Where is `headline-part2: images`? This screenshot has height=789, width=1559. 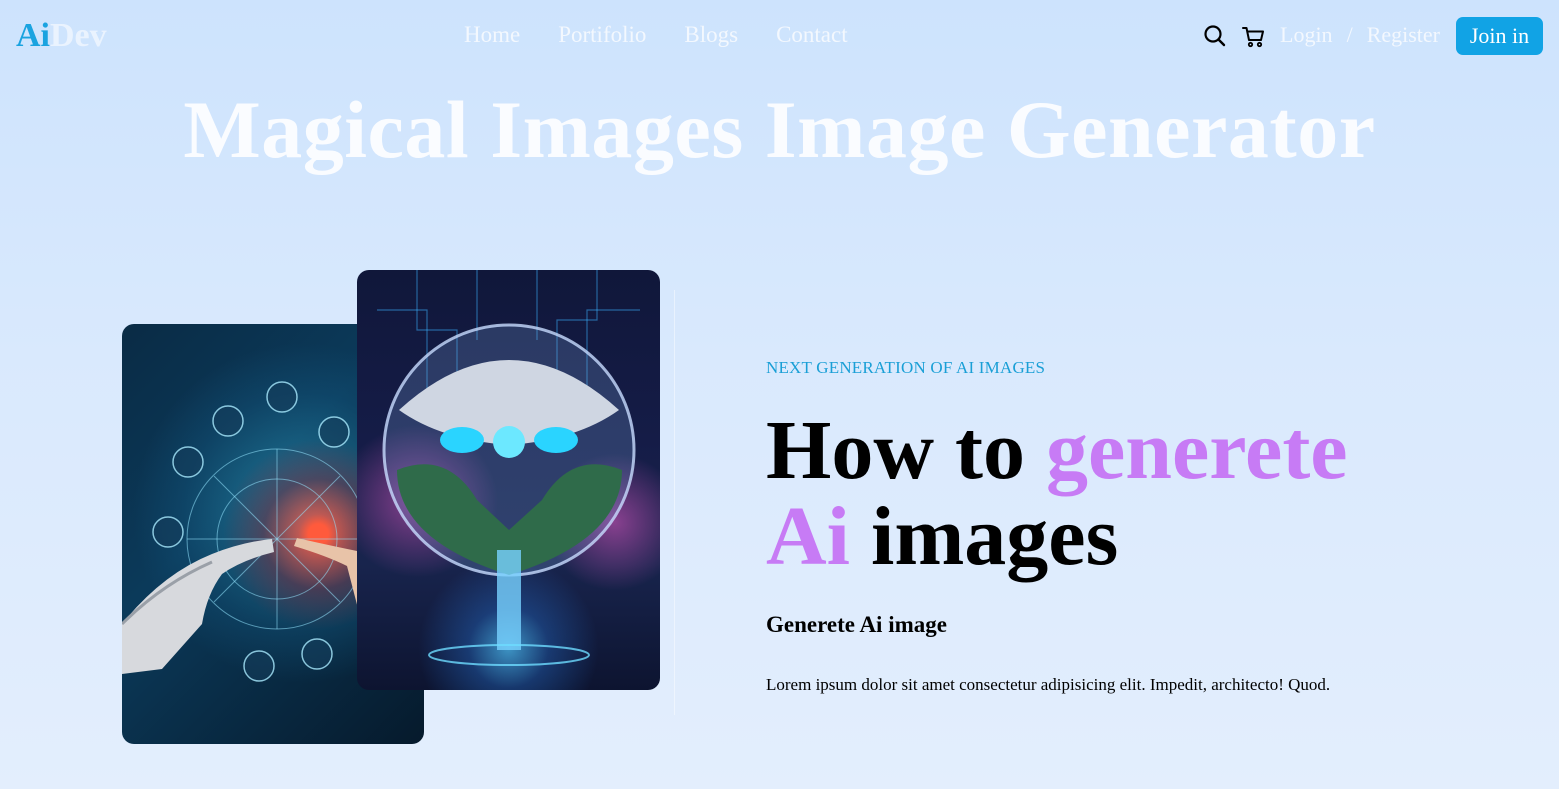
headline-part2: images is located at coordinates (984, 536).